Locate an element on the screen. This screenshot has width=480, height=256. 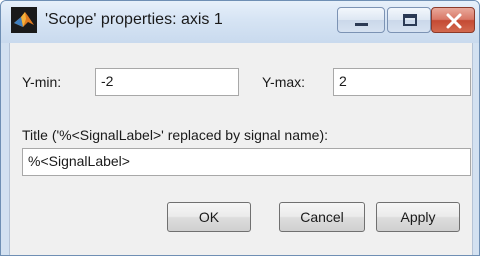
title-input: %<SignalLabel> is located at coordinates (246, 162).